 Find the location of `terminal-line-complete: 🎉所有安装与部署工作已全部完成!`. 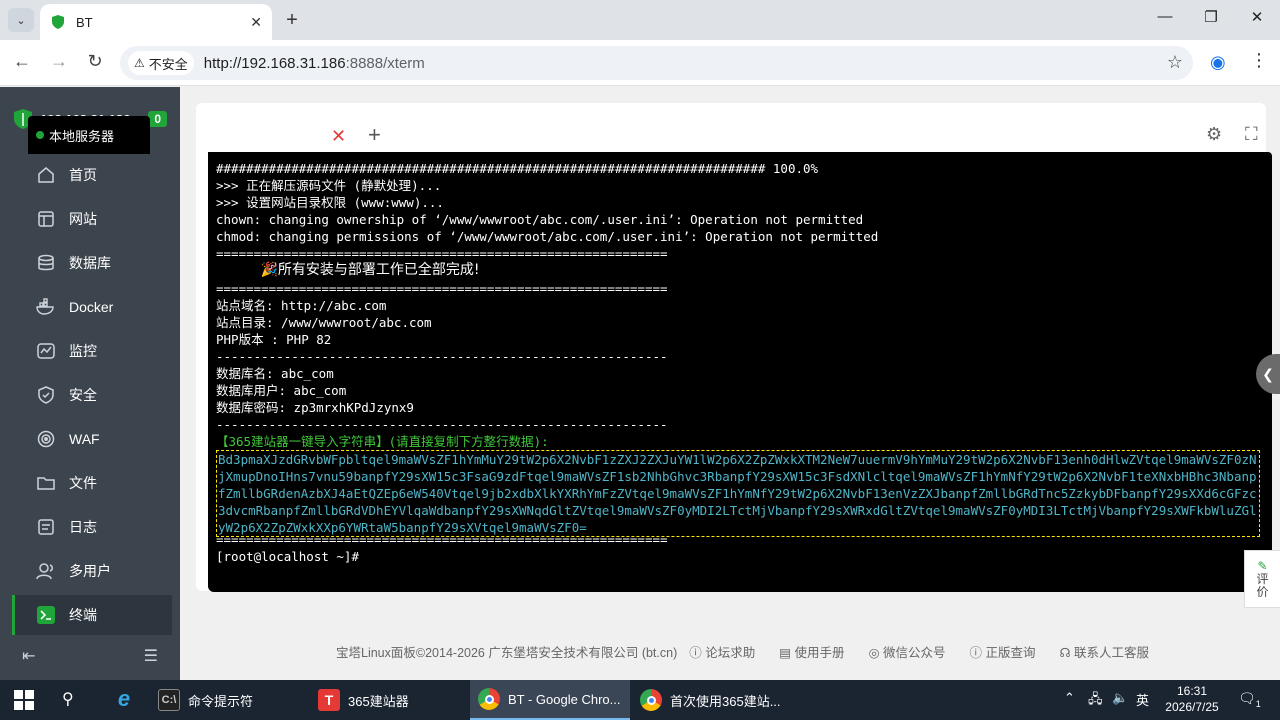

terminal-line-complete: 🎉所有安装与部署工作已全部完成! is located at coordinates (348, 270).